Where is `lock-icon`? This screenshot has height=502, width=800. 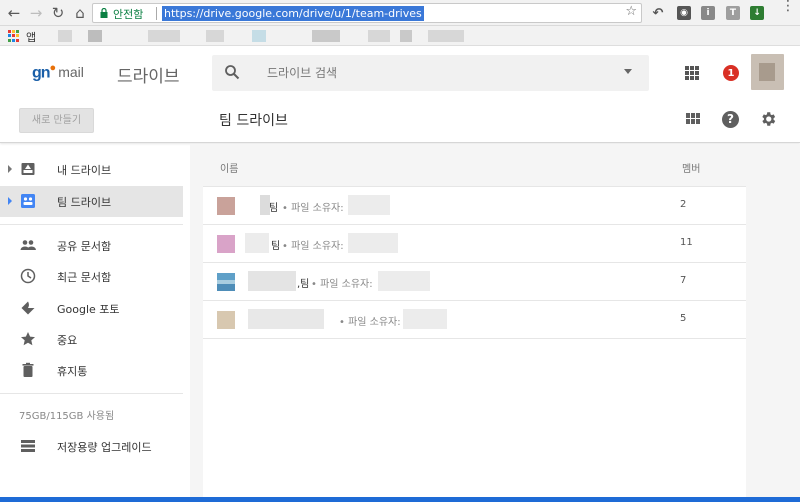 lock-icon is located at coordinates (104, 13).